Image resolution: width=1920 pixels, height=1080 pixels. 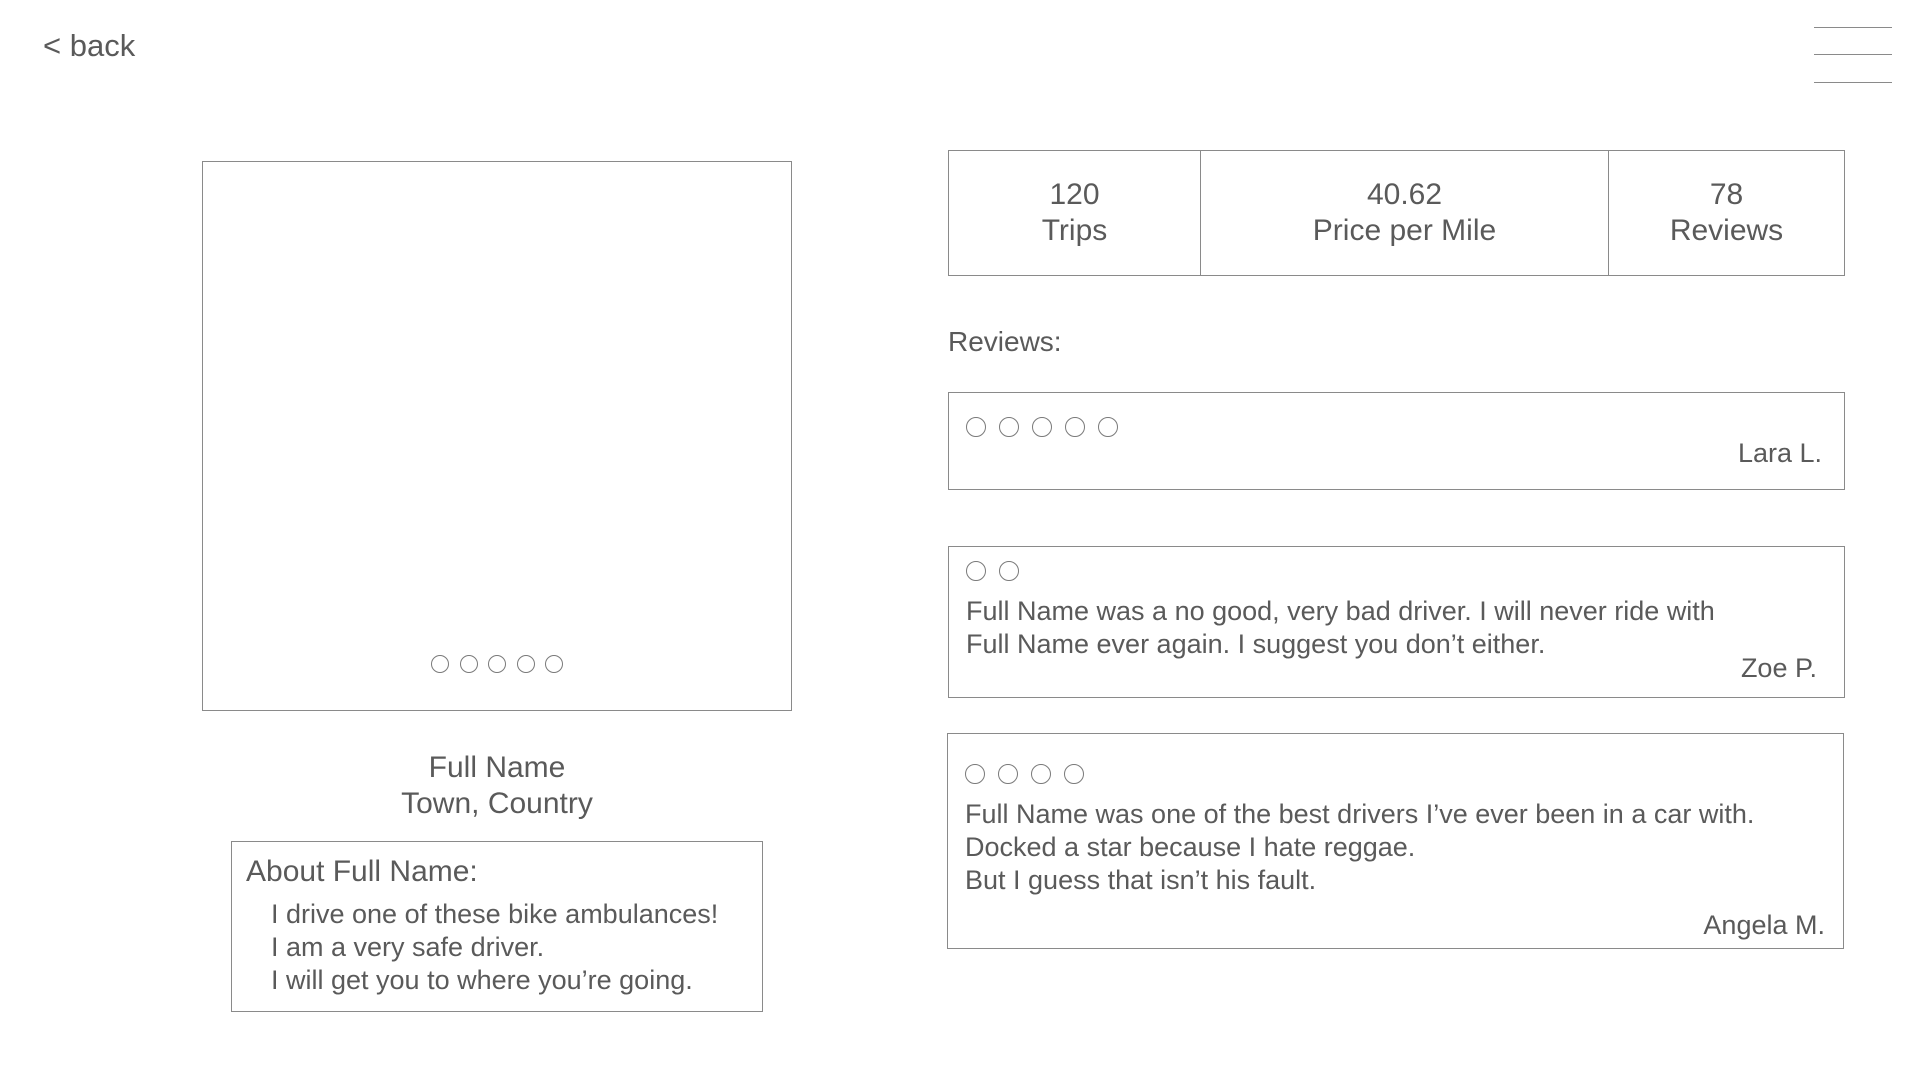 What do you see at coordinates (1074, 213) in the screenshot?
I see `stat-trips: 120 Trips` at bounding box center [1074, 213].